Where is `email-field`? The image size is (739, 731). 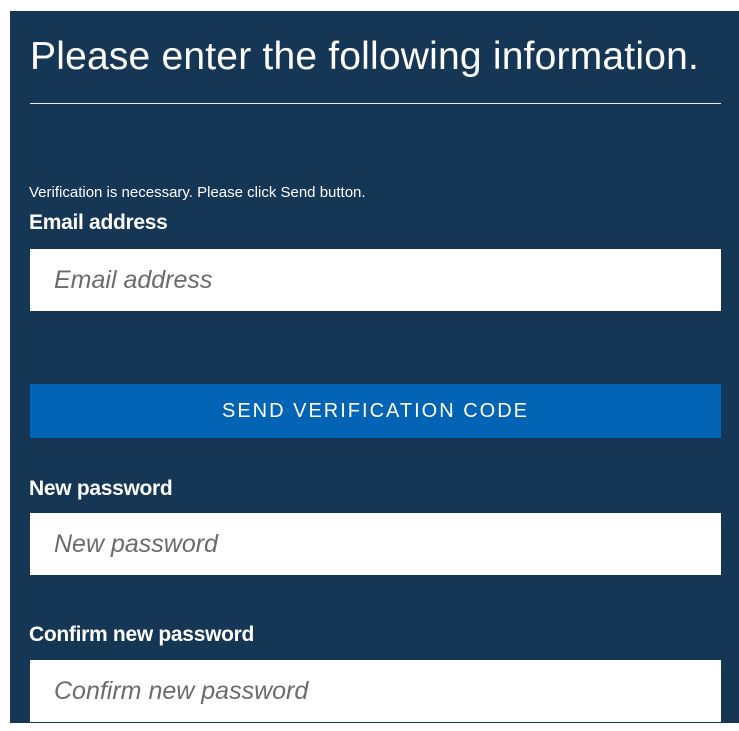
email-field is located at coordinates (375, 280).